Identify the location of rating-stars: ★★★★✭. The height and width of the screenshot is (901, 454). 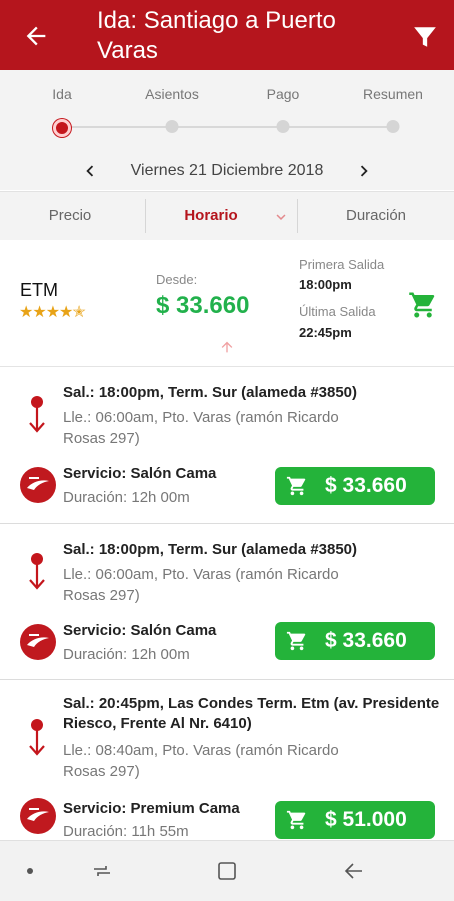
(52, 312).